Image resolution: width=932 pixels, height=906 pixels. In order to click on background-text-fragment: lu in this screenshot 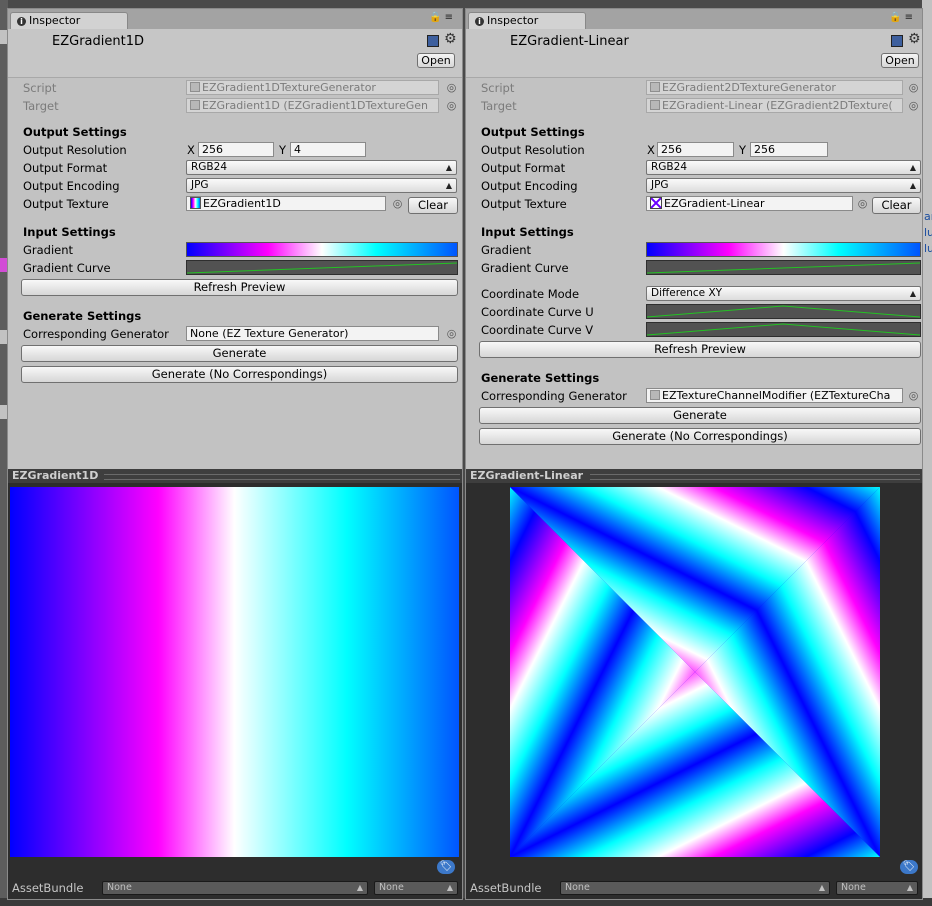, I will do `click(928, 248)`.